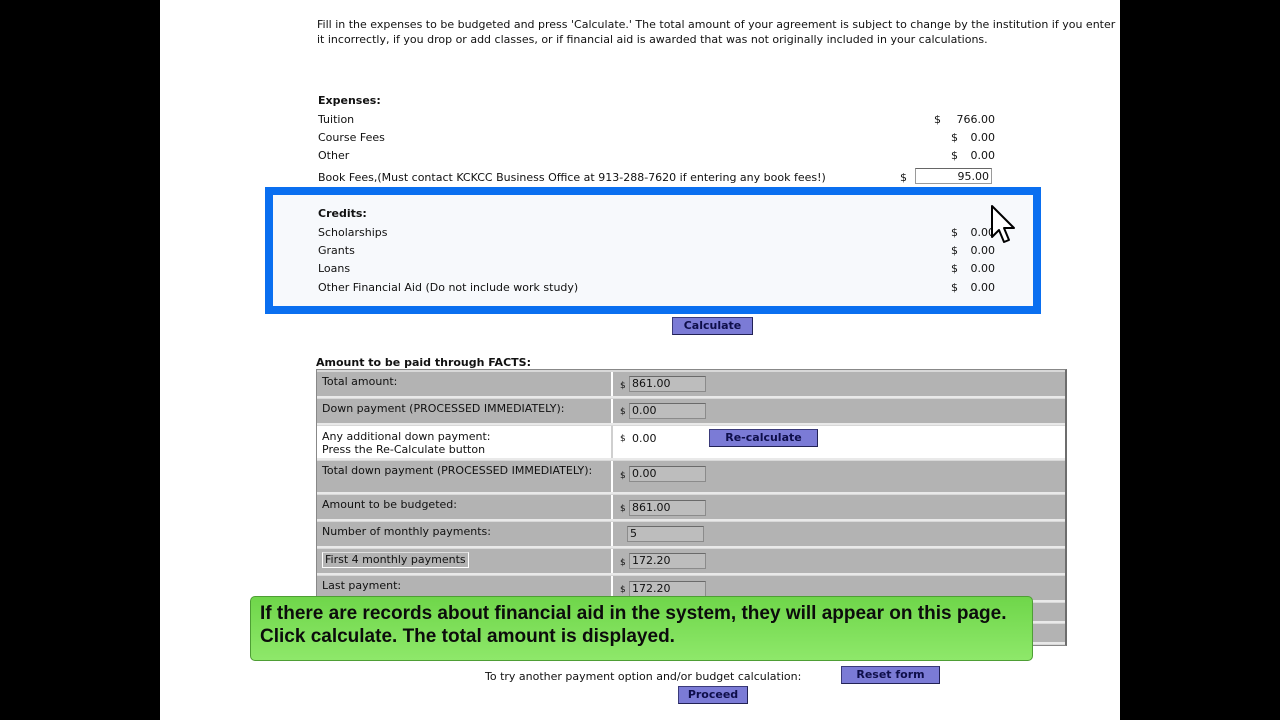 This screenshot has height=720, width=1280. Describe the element at coordinates (465, 534) in the screenshot. I see `facts-label: Number of monthly payments:` at that location.